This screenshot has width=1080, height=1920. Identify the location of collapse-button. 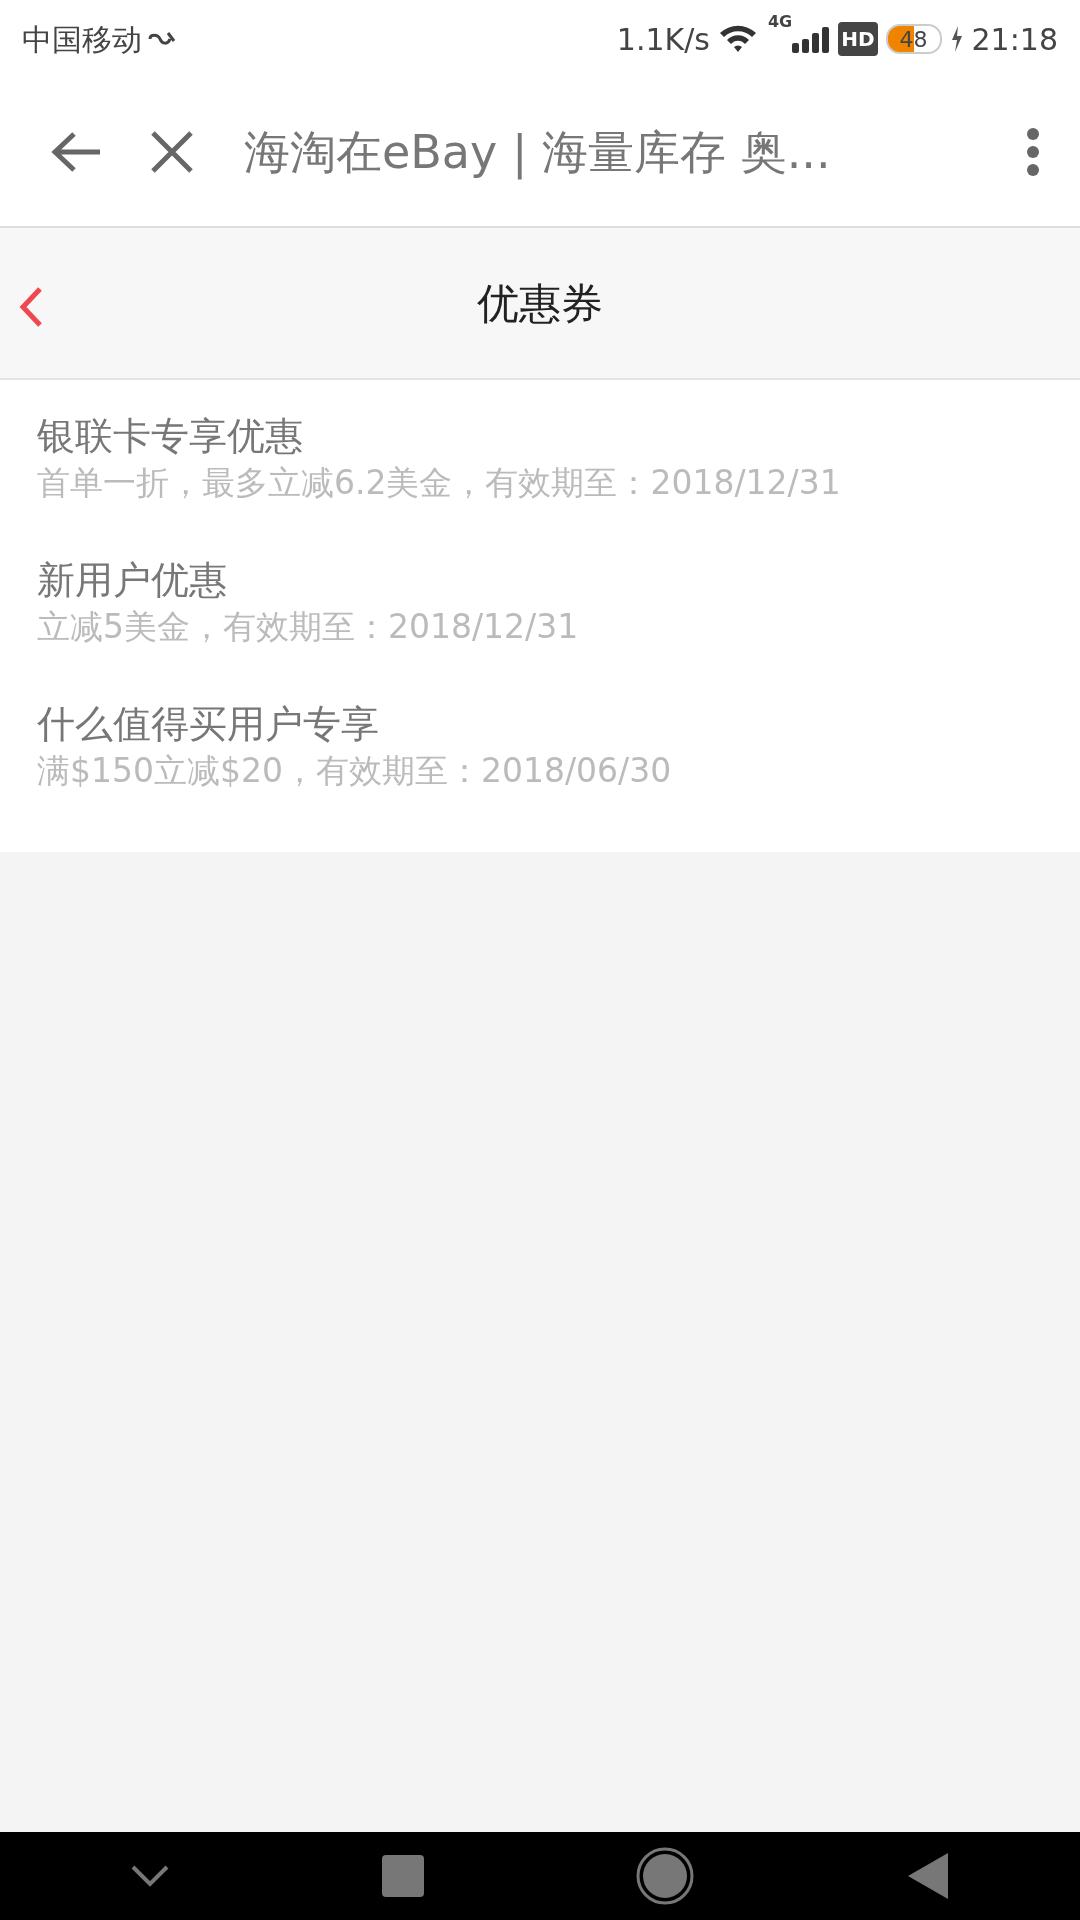
(150, 1876).